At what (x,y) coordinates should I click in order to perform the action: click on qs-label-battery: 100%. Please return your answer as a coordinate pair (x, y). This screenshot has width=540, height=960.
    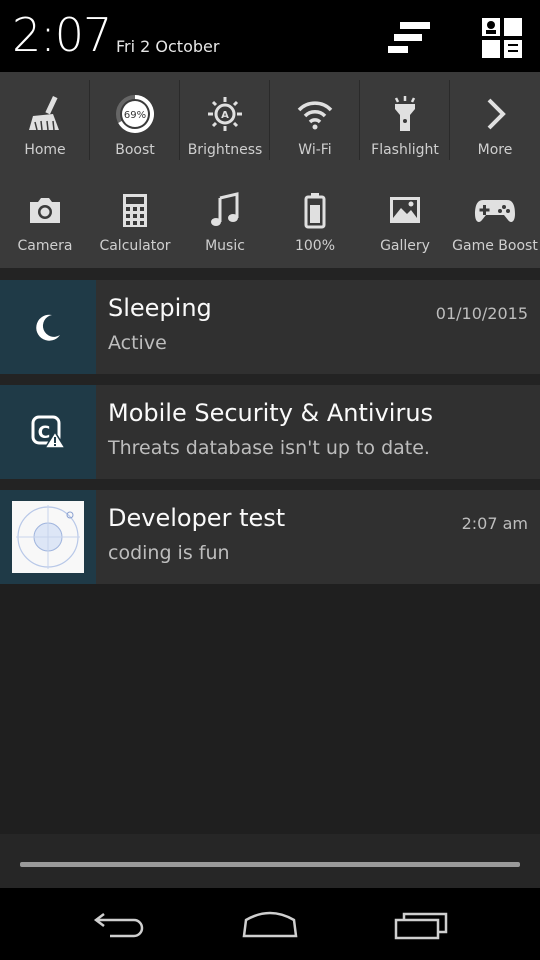
    Looking at the image, I should click on (315, 246).